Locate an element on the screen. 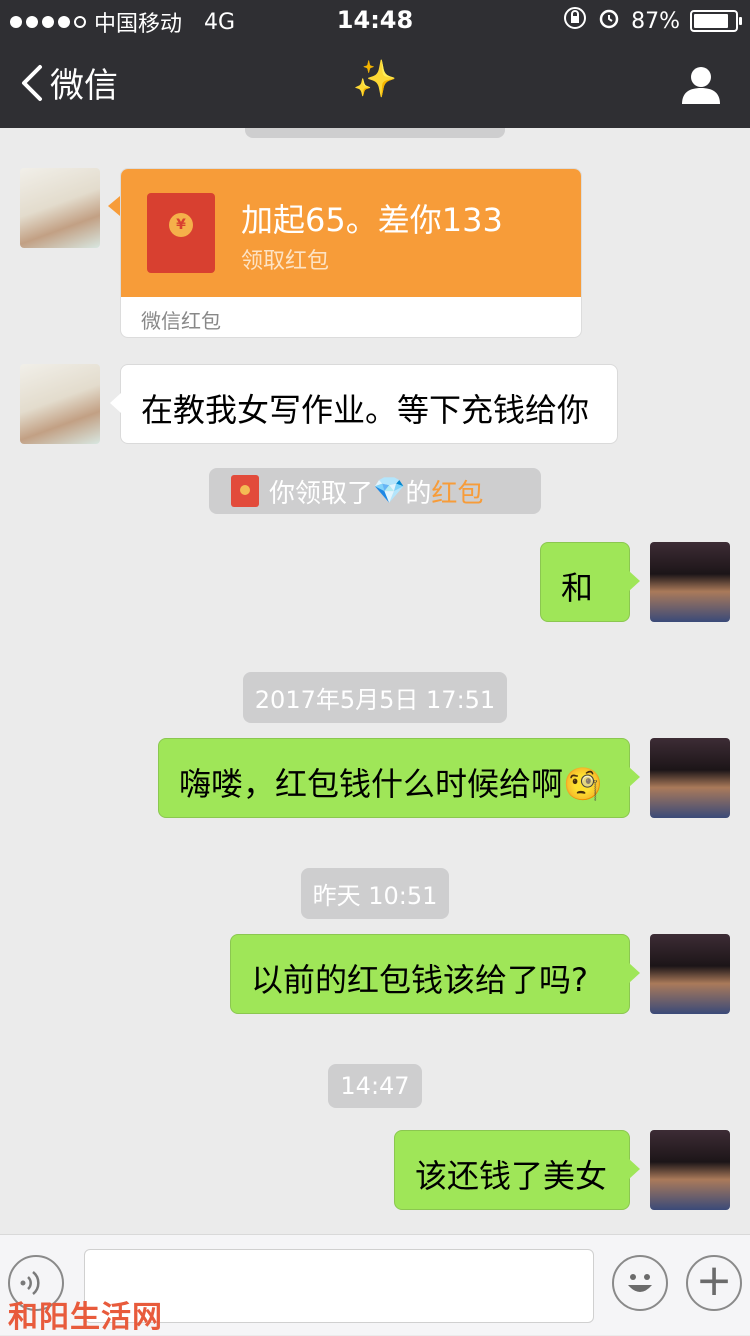 The image size is (750, 1336). red-packet-small-icon is located at coordinates (245, 491).